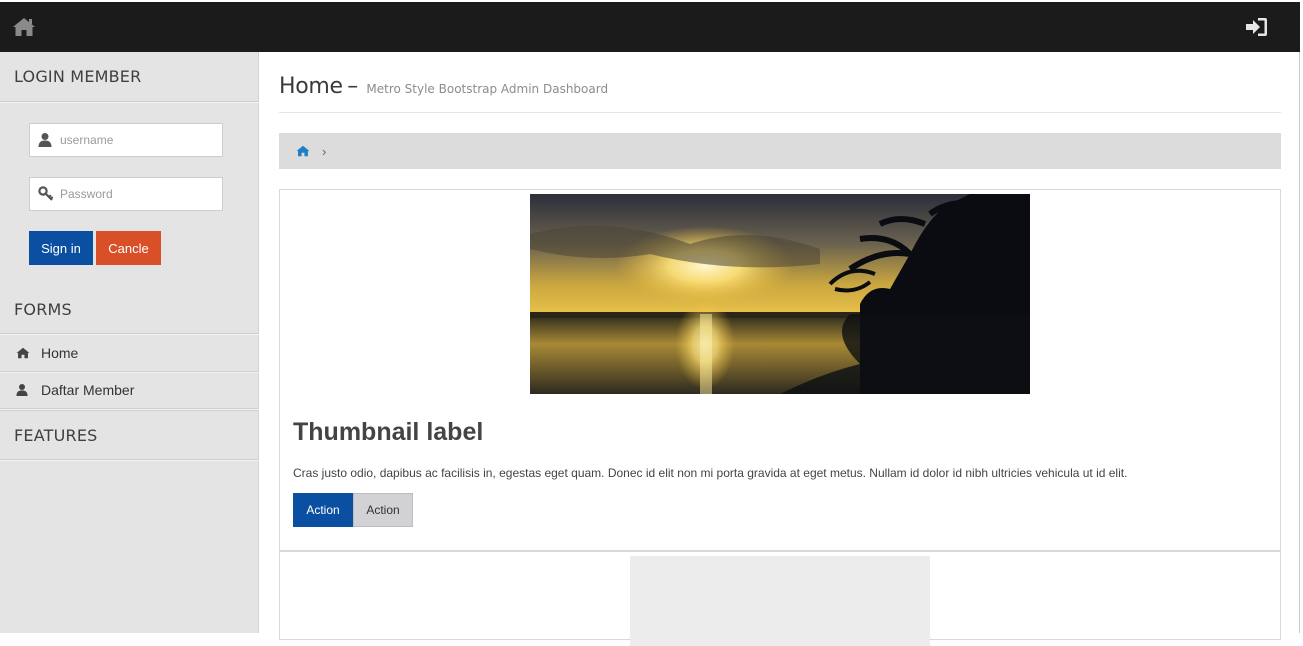 This screenshot has width=1303, height=646. I want to click on page-title: Home, so click(311, 86).